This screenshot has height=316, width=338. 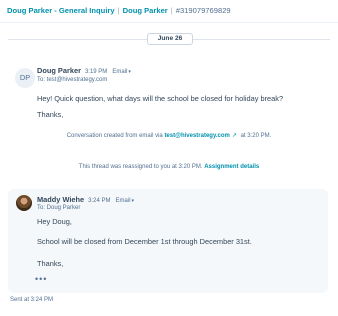 What do you see at coordinates (85, 199) in the screenshot?
I see `message-header: Maddy Wiehe 3:24 PM Email▾` at bounding box center [85, 199].